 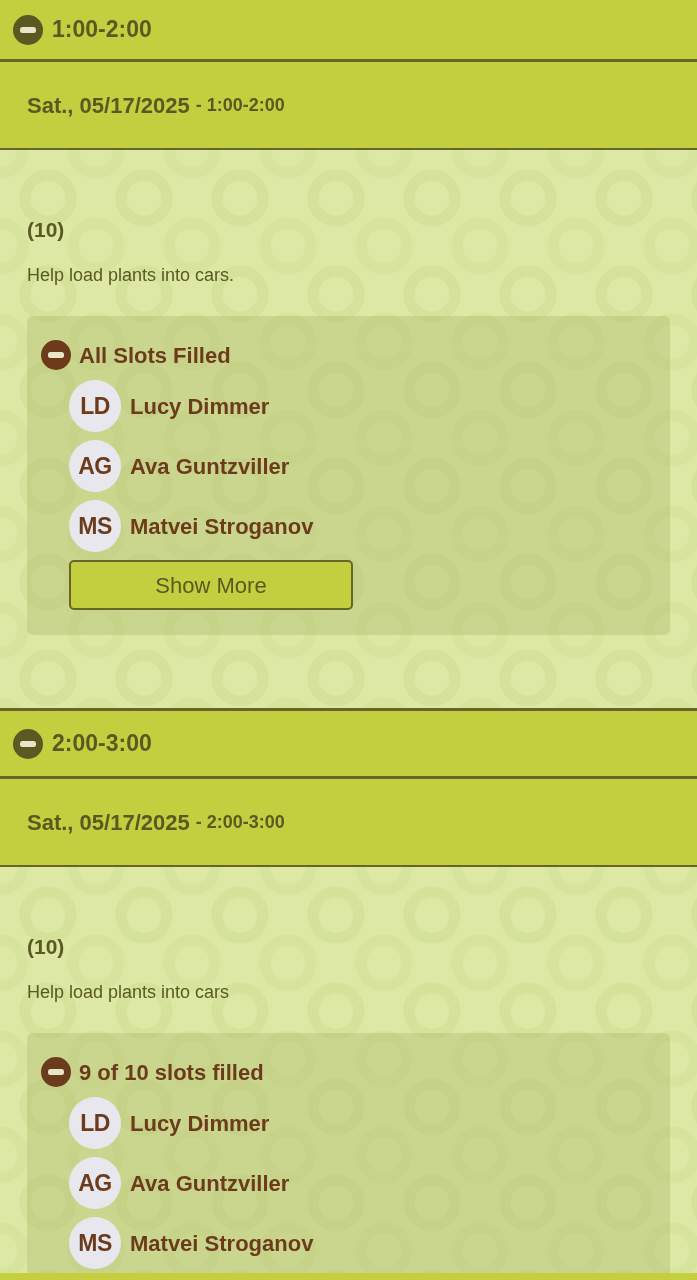 What do you see at coordinates (240, 105) in the screenshot?
I see `time-range-text: - 1:00-2:00` at bounding box center [240, 105].